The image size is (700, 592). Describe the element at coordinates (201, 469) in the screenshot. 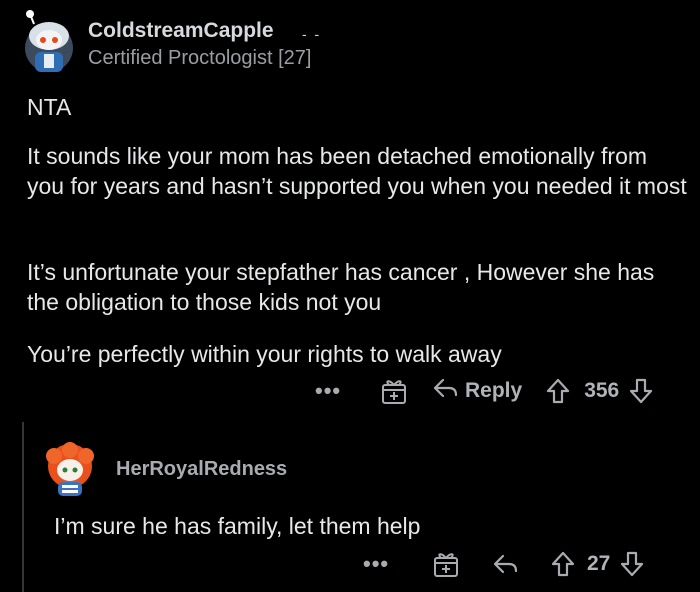

I see `username: HerRoyalRedness` at that location.